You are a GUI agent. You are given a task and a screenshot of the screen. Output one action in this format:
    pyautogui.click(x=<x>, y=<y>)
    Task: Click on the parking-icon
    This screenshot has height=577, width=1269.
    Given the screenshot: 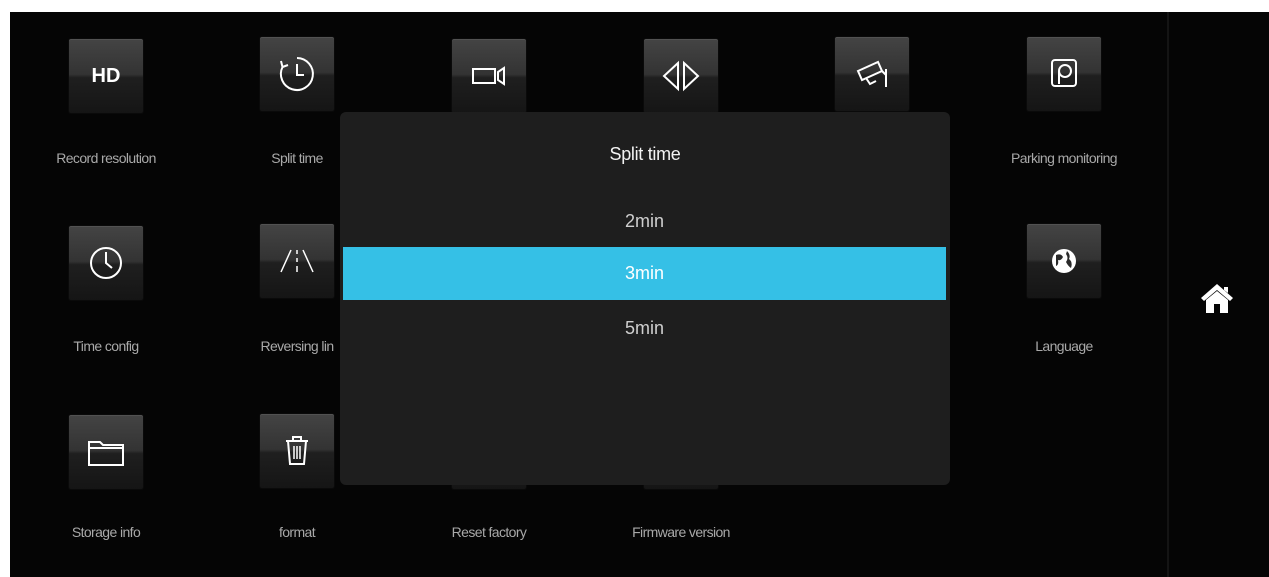 What is the action you would take?
    pyautogui.click(x=1064, y=73)
    